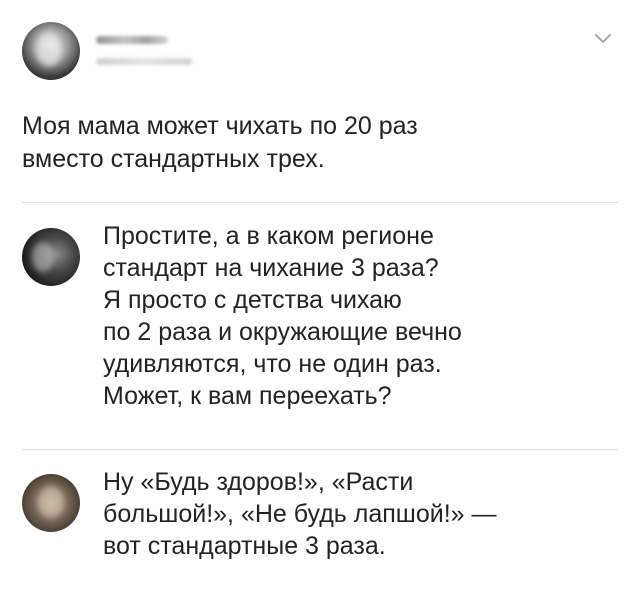  What do you see at coordinates (322, 50) in the screenshot?
I see `post-header` at bounding box center [322, 50].